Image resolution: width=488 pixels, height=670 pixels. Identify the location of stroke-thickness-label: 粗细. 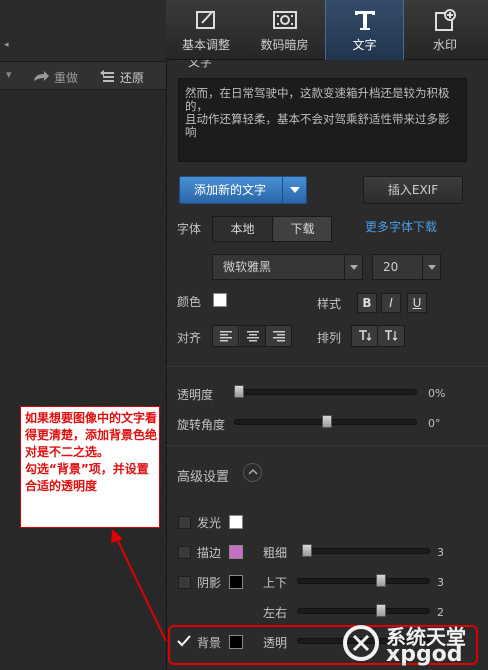
(275, 553).